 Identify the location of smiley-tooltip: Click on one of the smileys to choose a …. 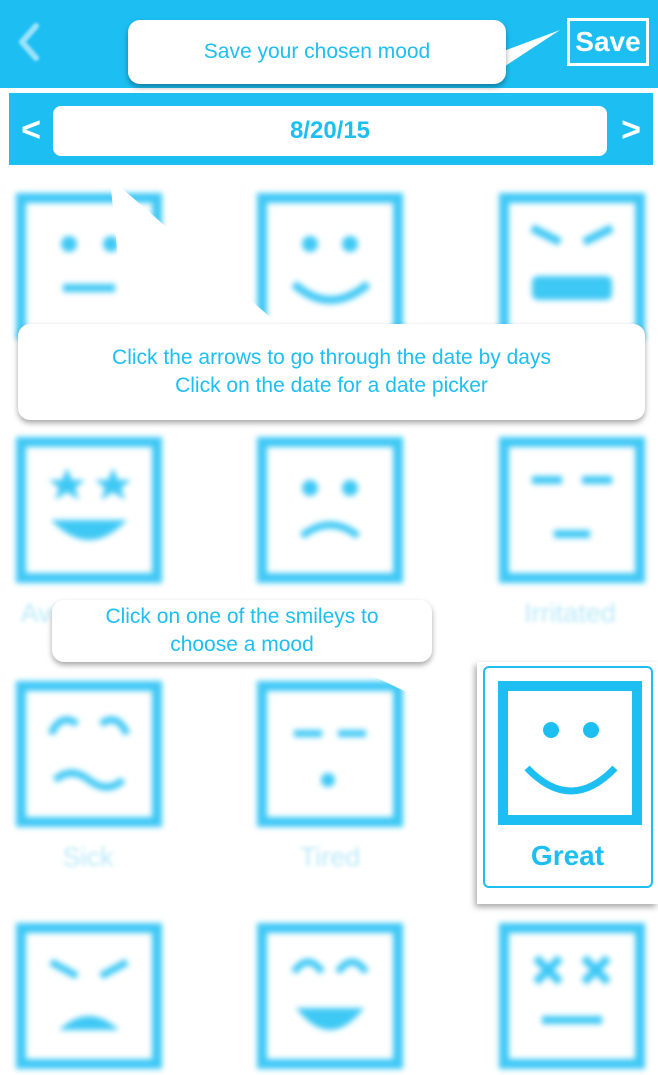
(242, 631).